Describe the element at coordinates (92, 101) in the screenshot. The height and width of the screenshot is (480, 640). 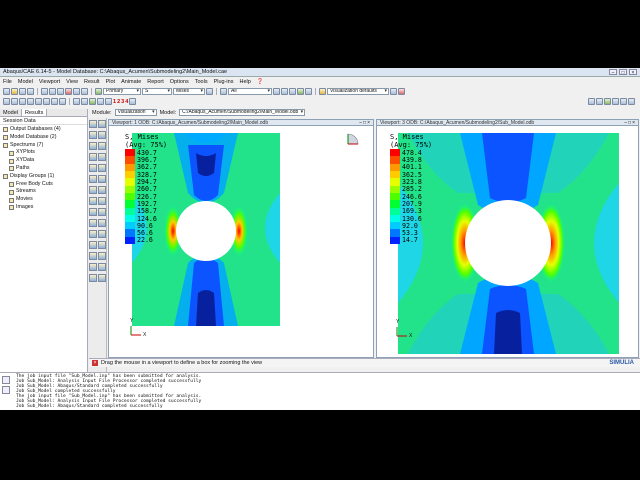
I see `translucency-icon` at that location.